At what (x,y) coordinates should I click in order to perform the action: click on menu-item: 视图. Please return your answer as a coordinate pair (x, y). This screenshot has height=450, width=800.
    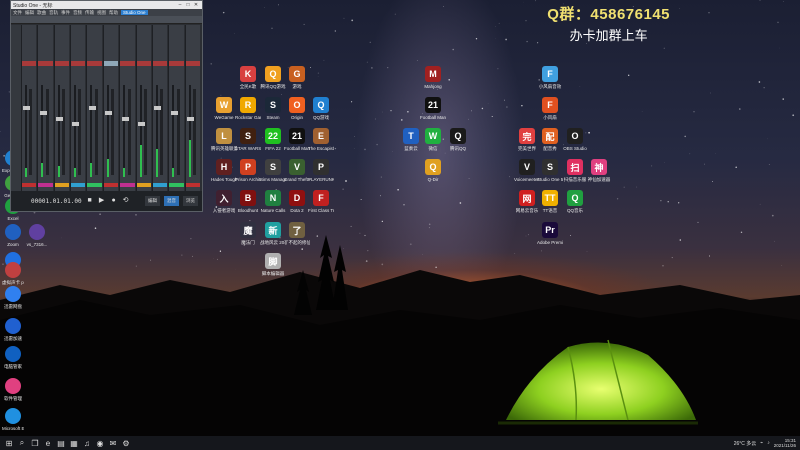
    Looking at the image, I should click on (101, 13).